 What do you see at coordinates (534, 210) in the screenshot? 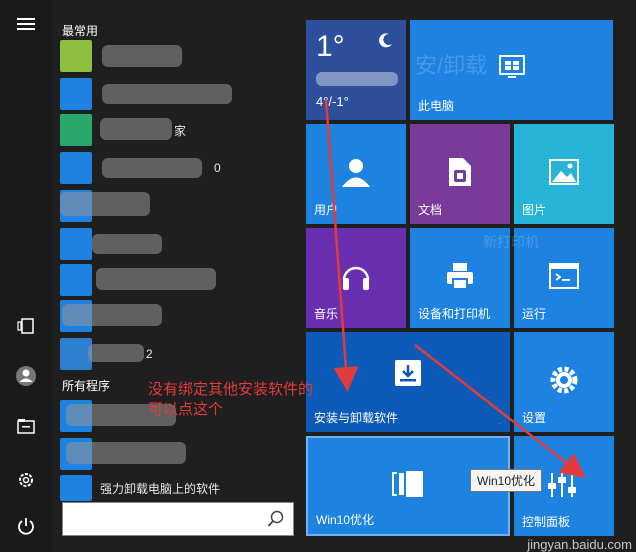
I see `tile-label: 图片` at bounding box center [534, 210].